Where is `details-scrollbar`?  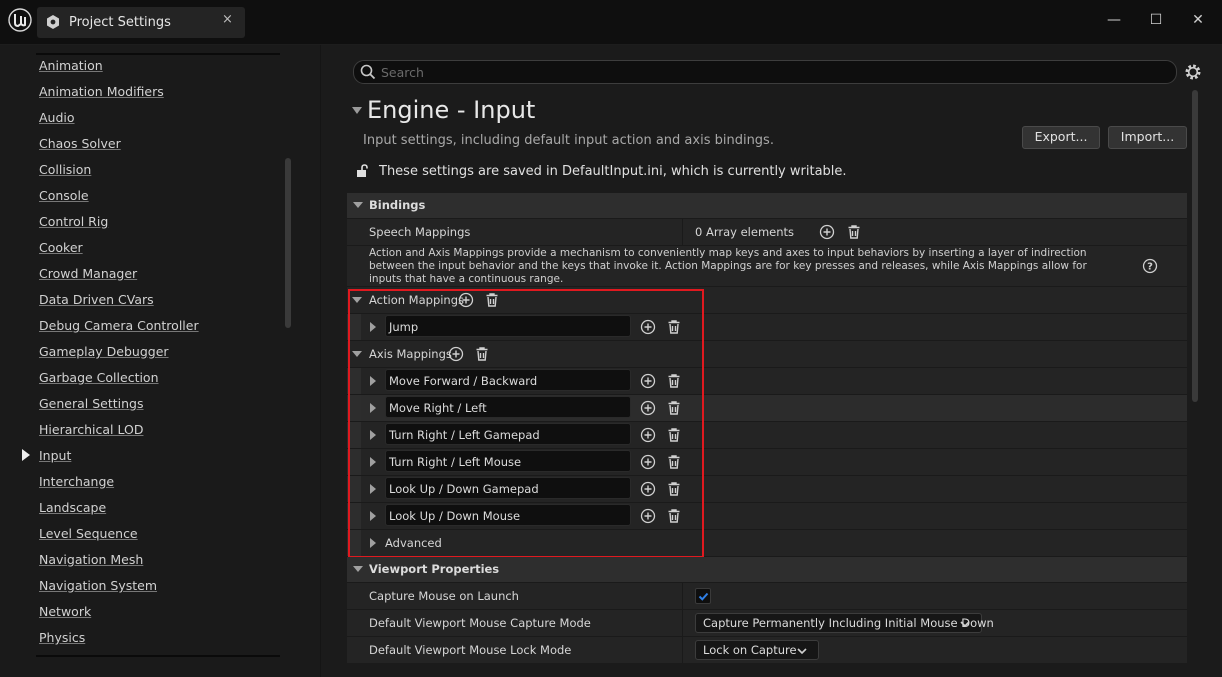 details-scrollbar is located at coordinates (1195, 246).